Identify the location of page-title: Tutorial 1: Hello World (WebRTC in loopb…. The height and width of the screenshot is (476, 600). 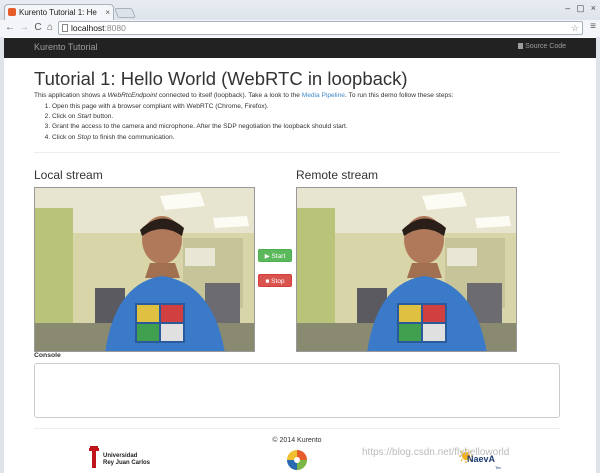
(221, 78).